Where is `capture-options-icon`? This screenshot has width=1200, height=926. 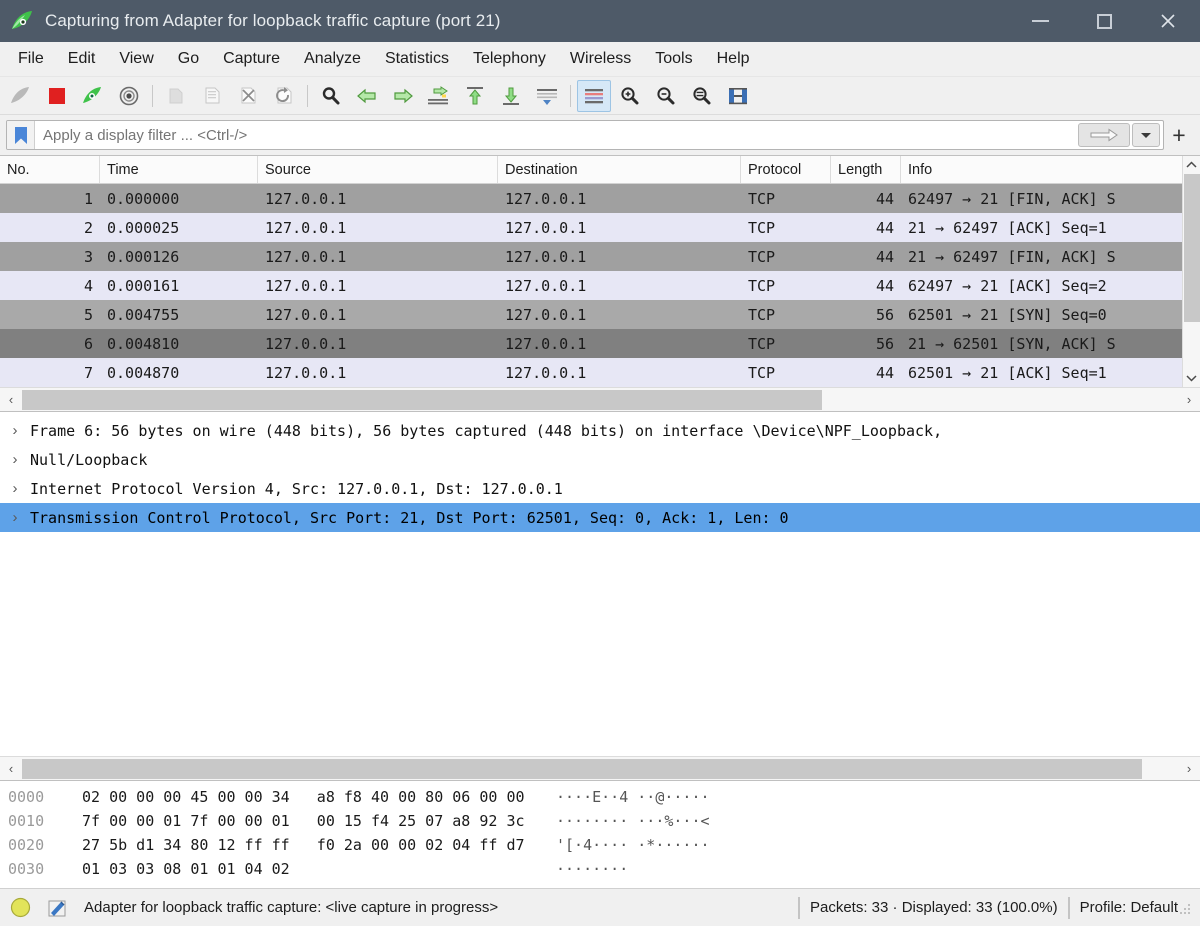 capture-options-icon is located at coordinates (129, 96).